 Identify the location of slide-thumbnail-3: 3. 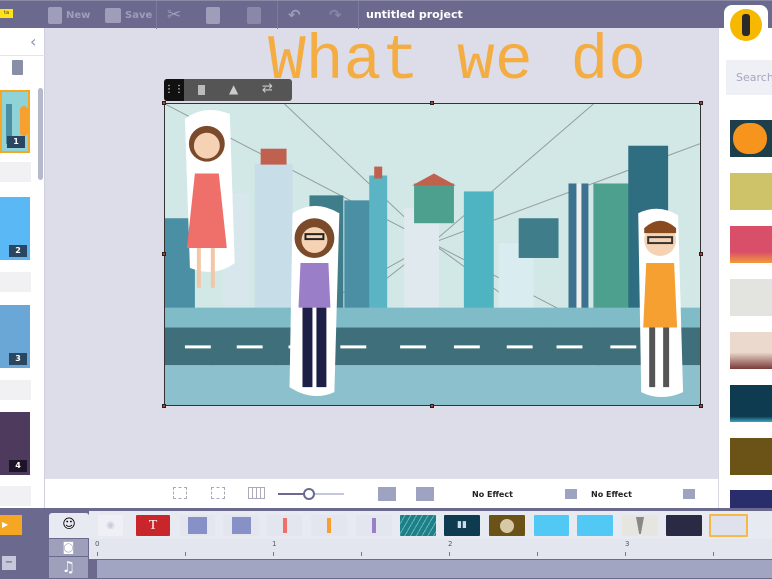
(15, 336).